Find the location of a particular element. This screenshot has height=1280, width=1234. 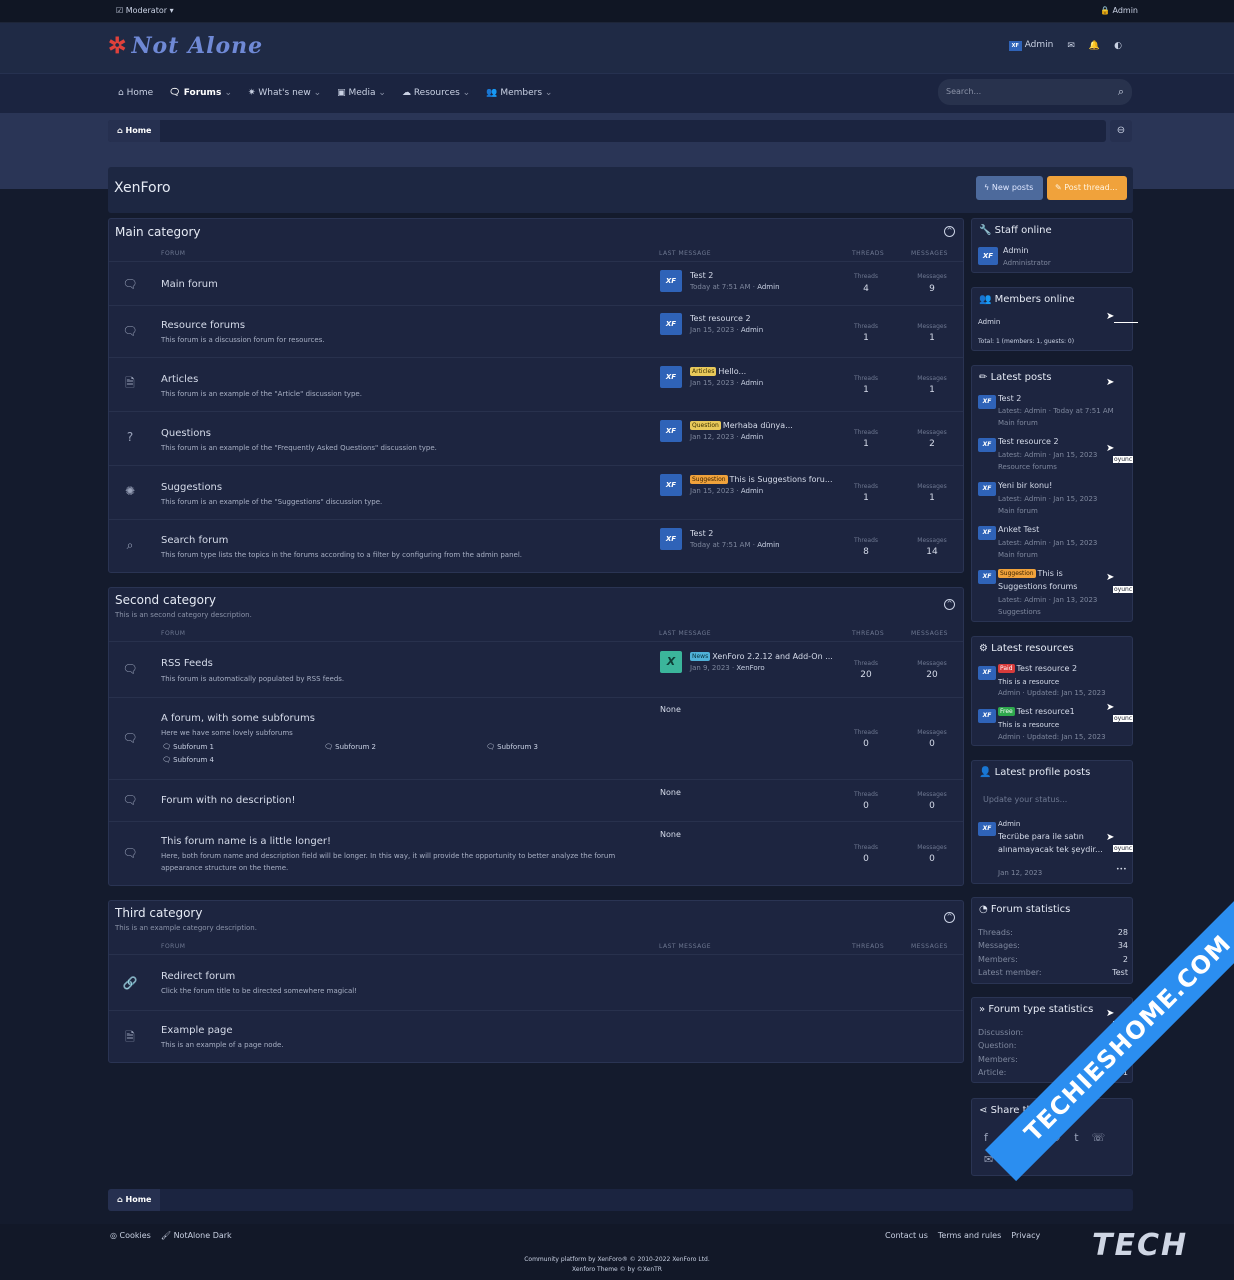

forum-title: RSS Feeds is located at coordinates (187, 663).